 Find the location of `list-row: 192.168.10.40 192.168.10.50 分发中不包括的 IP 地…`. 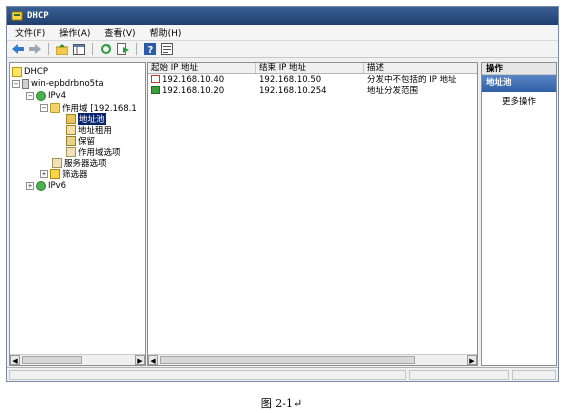

list-row: 192.168.10.40 192.168.10.50 分发中不包括的 IP 地… is located at coordinates (312, 80).